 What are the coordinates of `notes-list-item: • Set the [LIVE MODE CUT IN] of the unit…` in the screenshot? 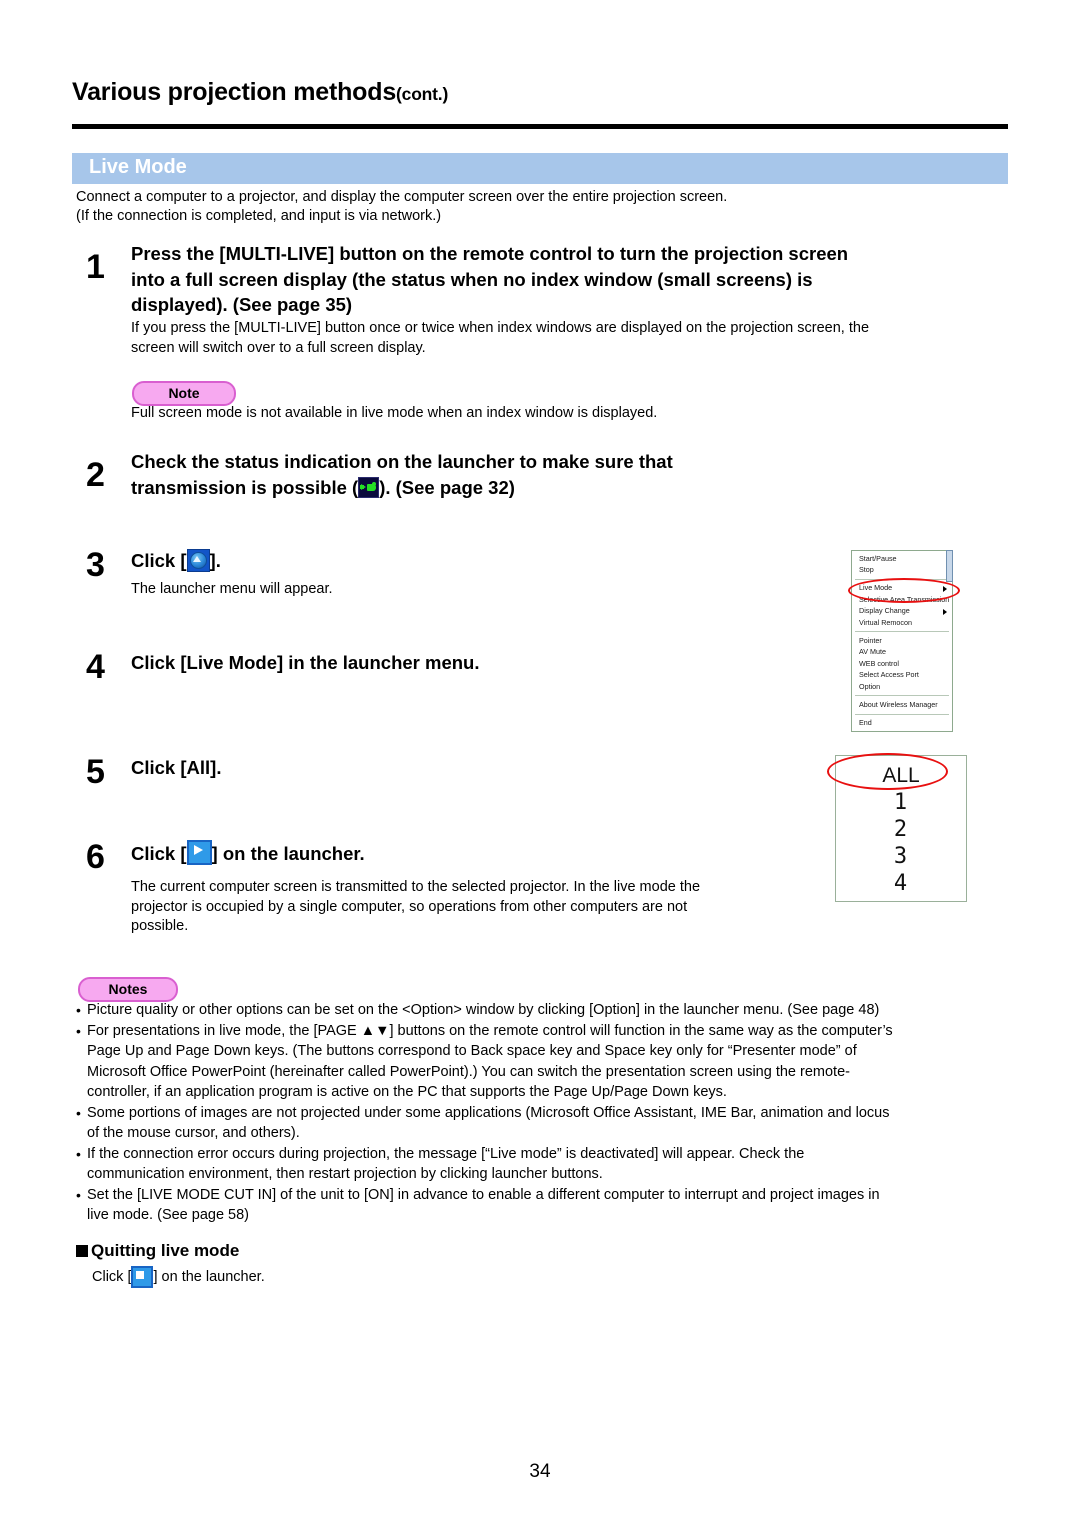 It's located at (544, 1205).